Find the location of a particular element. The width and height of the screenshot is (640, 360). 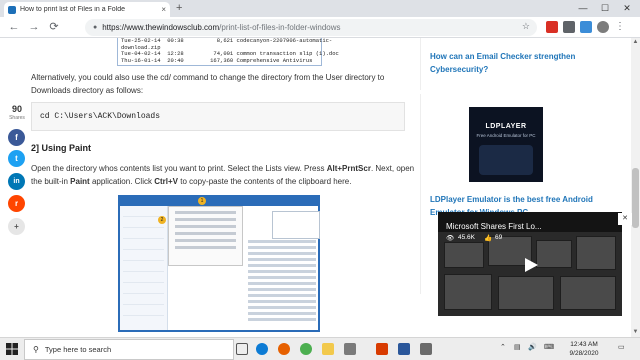

chrome-icon is located at coordinates (306, 349).